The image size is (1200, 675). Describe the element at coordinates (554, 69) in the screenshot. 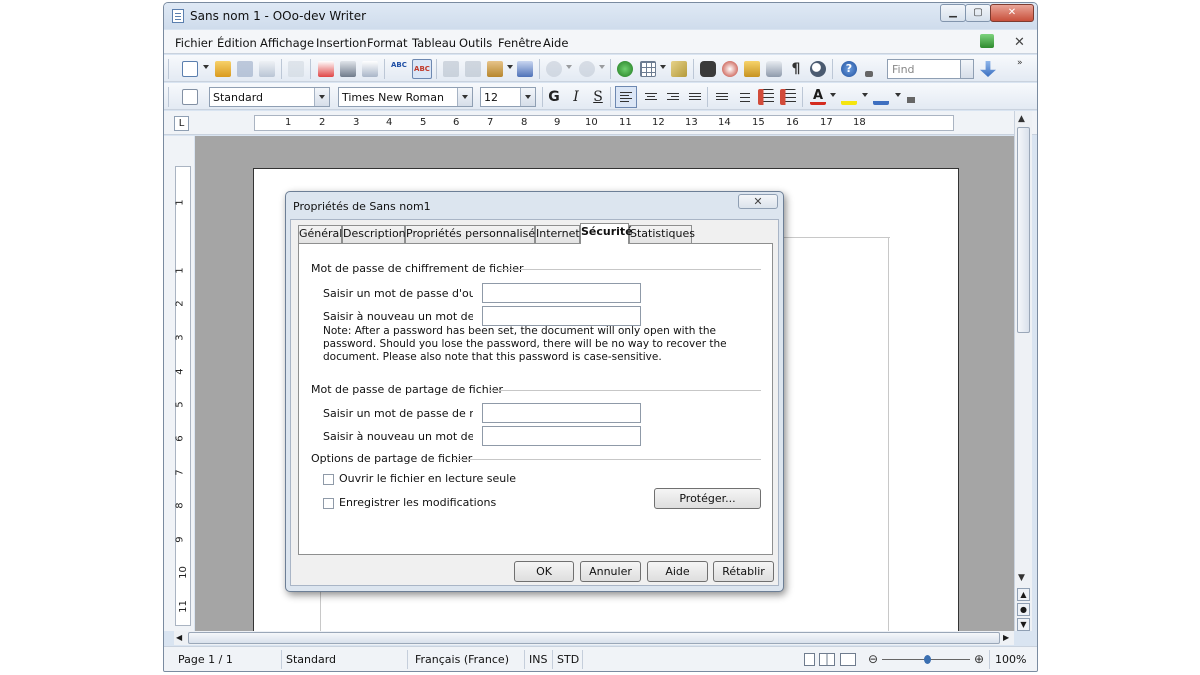

I see `undo-icon` at that location.